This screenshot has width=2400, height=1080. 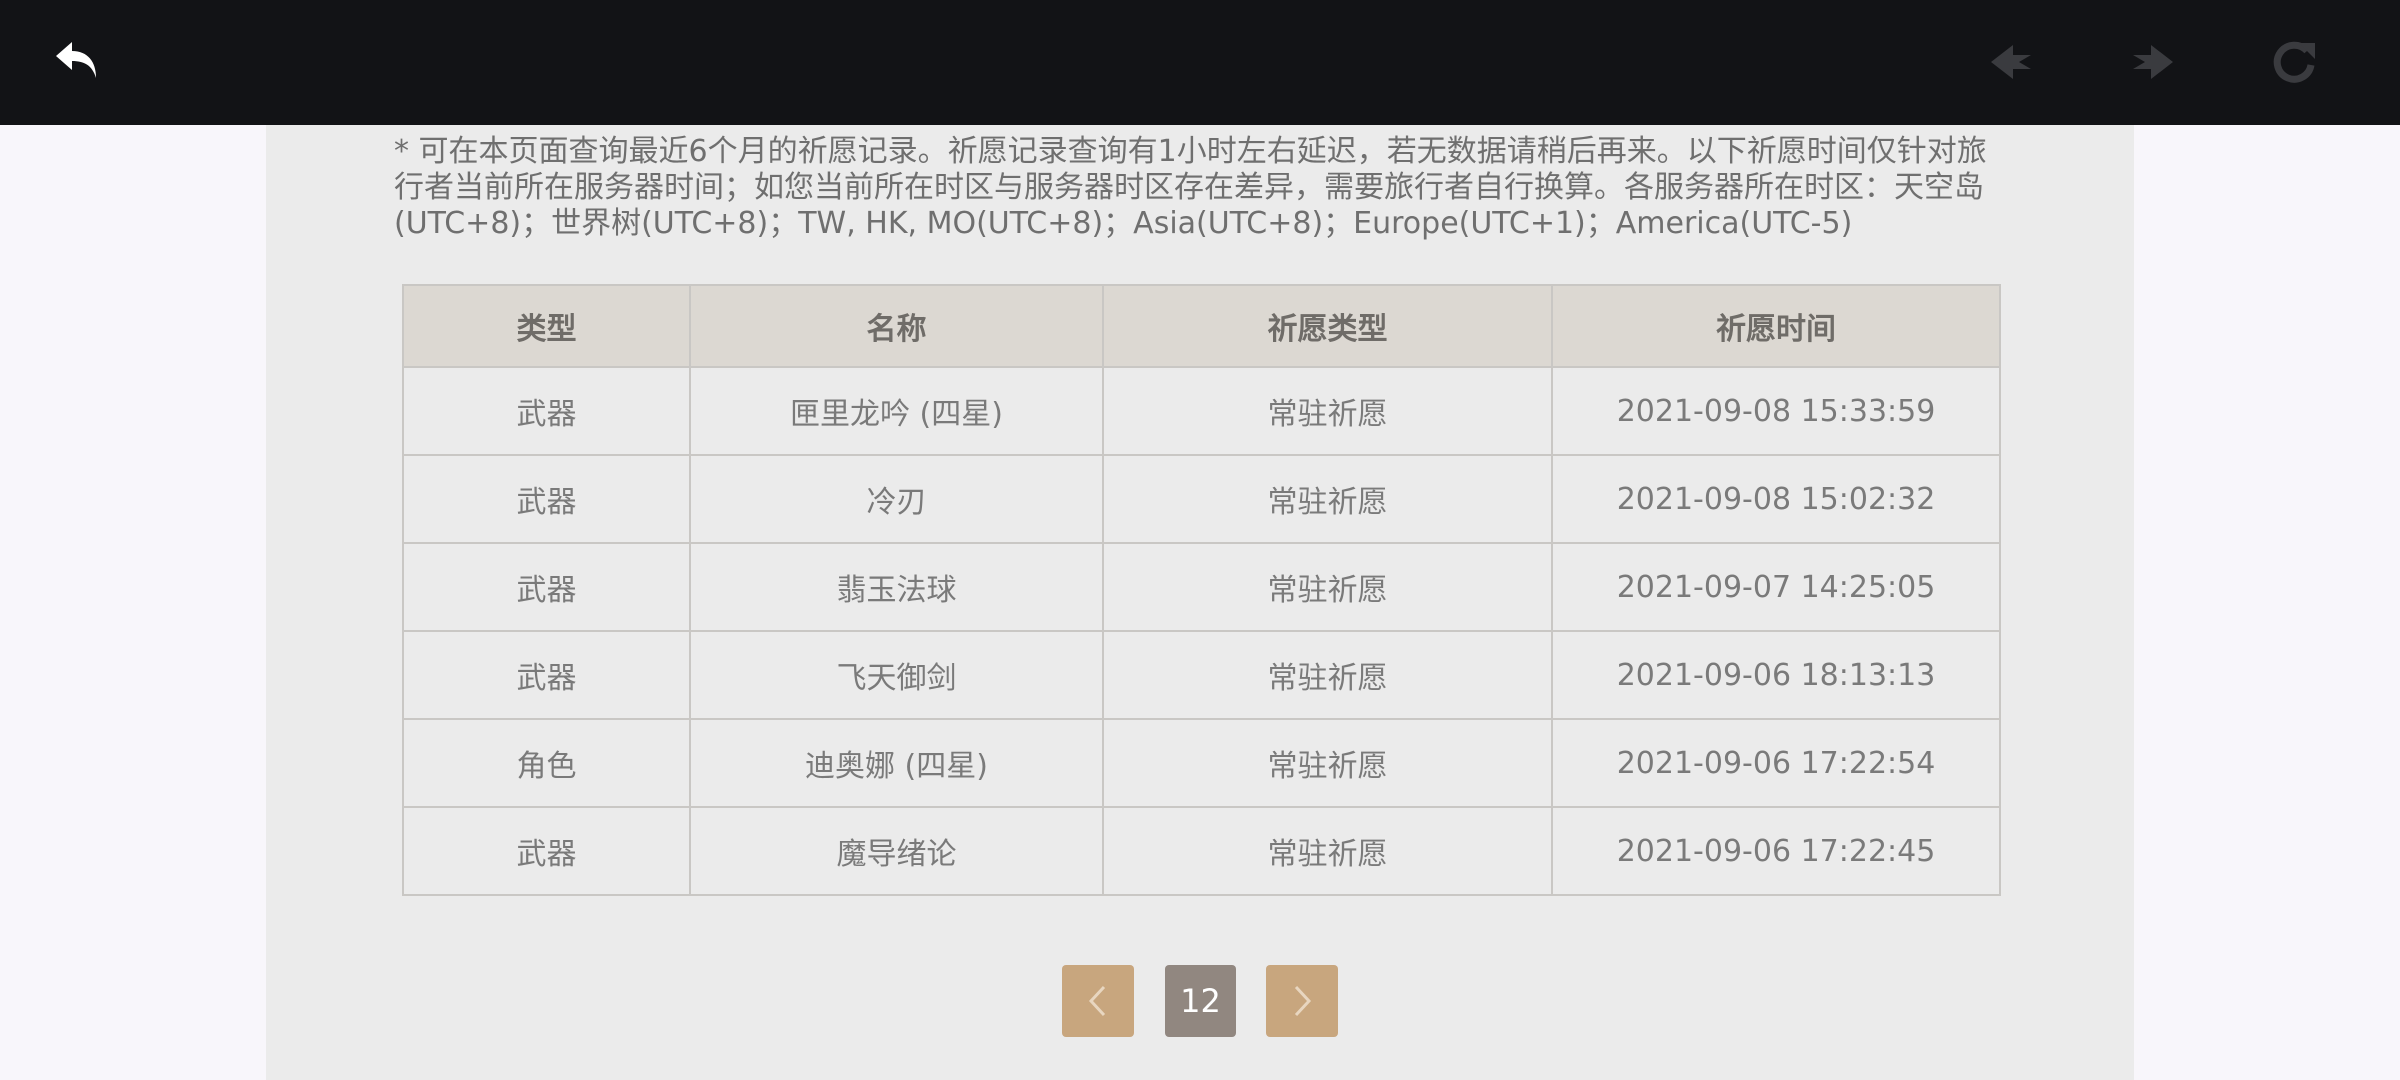 What do you see at coordinates (78, 62) in the screenshot?
I see `back-arrow-icon` at bounding box center [78, 62].